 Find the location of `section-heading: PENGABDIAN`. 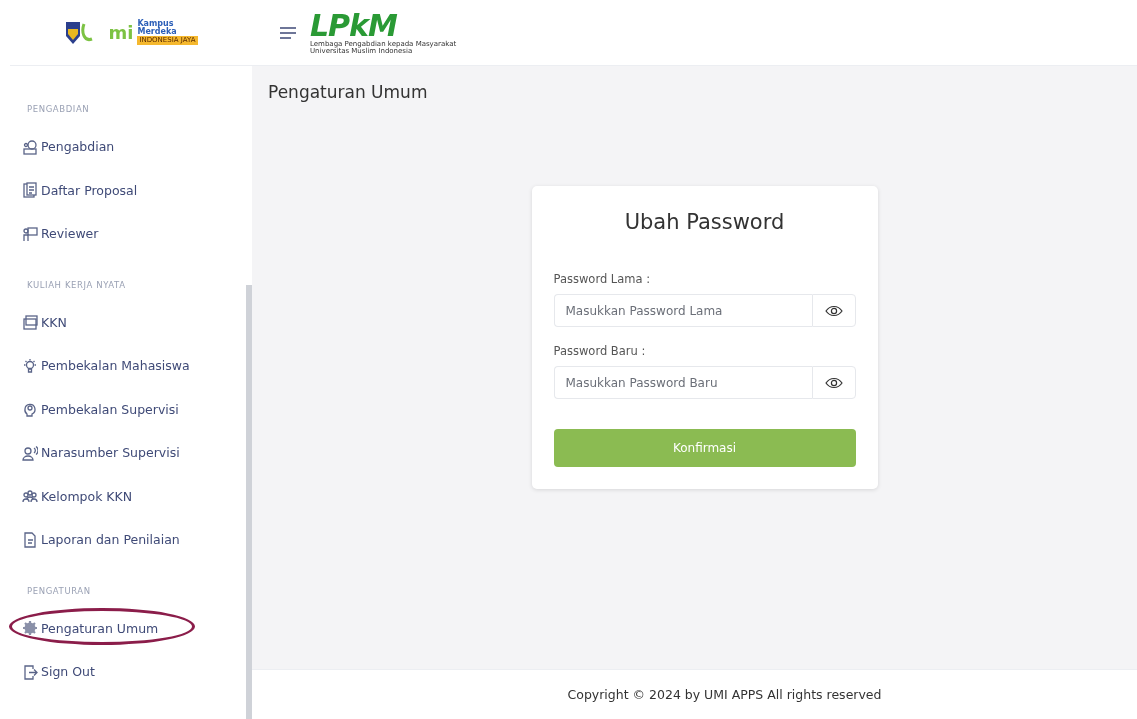

section-heading: PENGABDIAN is located at coordinates (59, 110).